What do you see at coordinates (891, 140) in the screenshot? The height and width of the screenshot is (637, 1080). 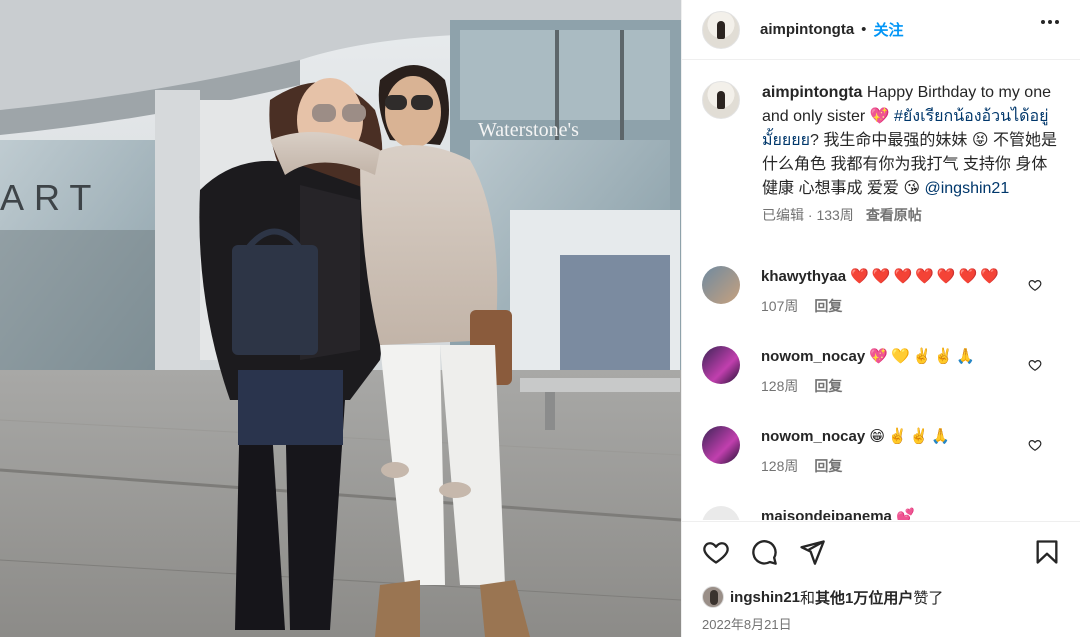 I see `caption-text-2: ? 我生命中最强的妹妹` at bounding box center [891, 140].